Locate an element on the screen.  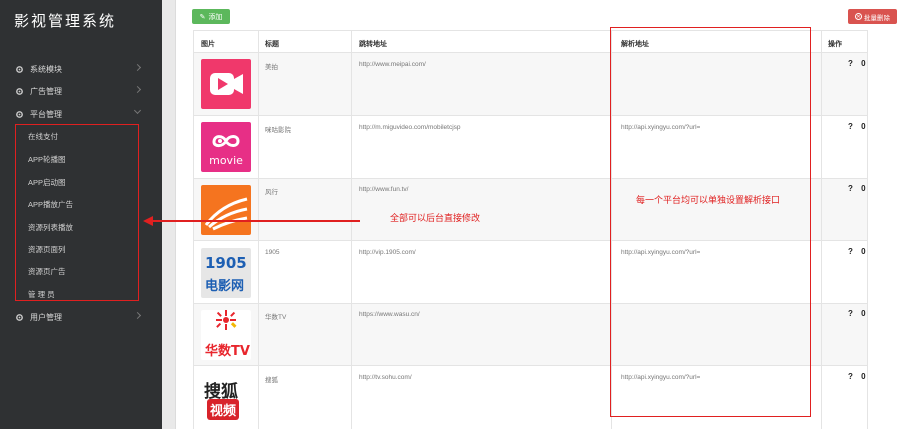
logo-text: 1905 is located at coordinates (226, 263).